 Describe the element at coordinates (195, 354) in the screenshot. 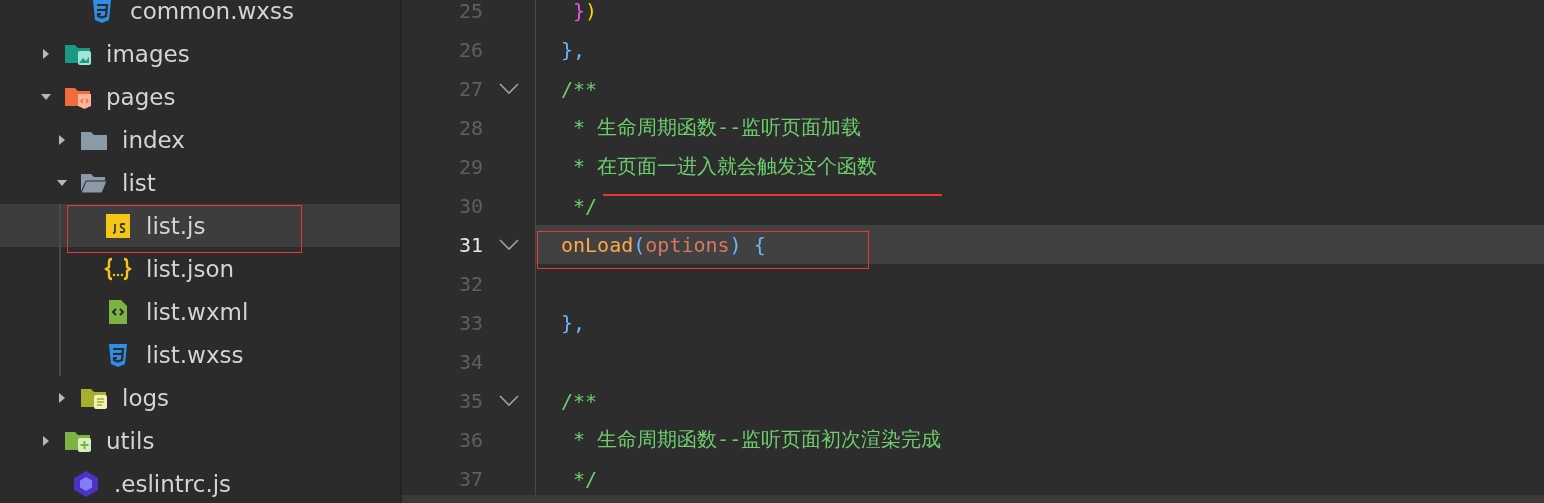

I see `file-name: list.wxss` at that location.